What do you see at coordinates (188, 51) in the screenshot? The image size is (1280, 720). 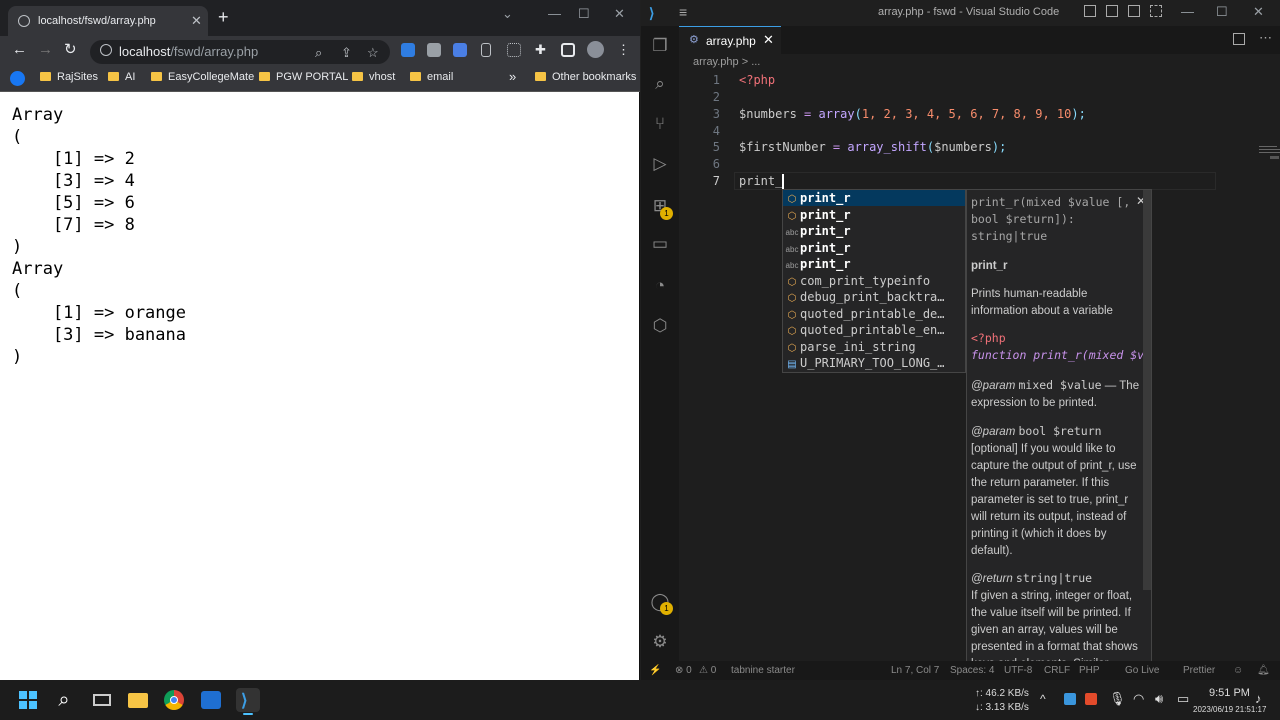 I see `url-text: localhost/fswd/array.php` at bounding box center [188, 51].